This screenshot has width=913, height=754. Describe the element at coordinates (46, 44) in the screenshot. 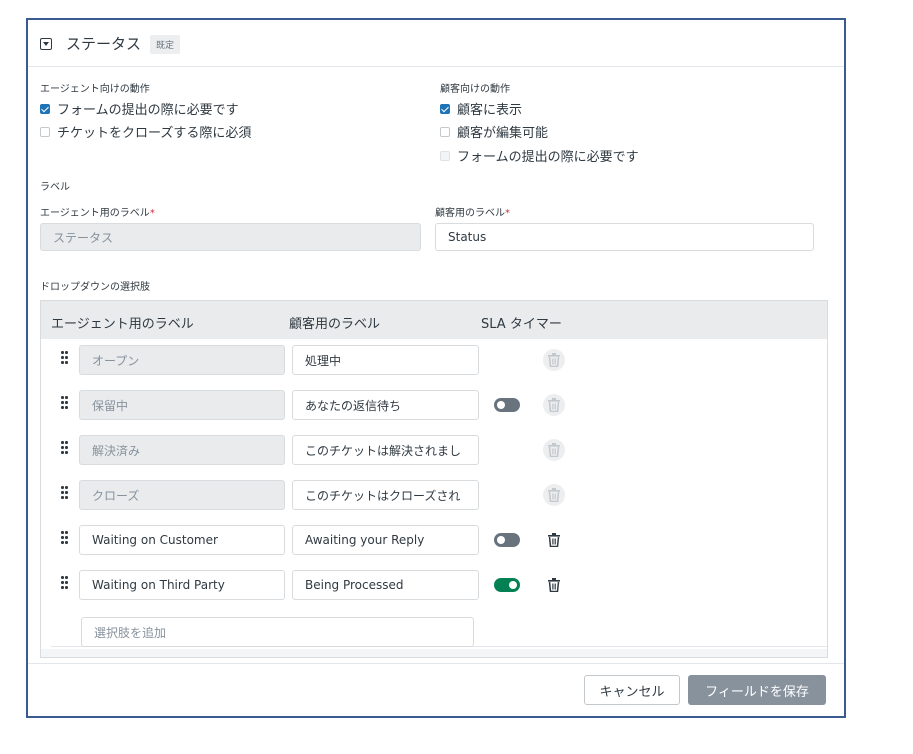

I see `dropdown-field-icon` at that location.